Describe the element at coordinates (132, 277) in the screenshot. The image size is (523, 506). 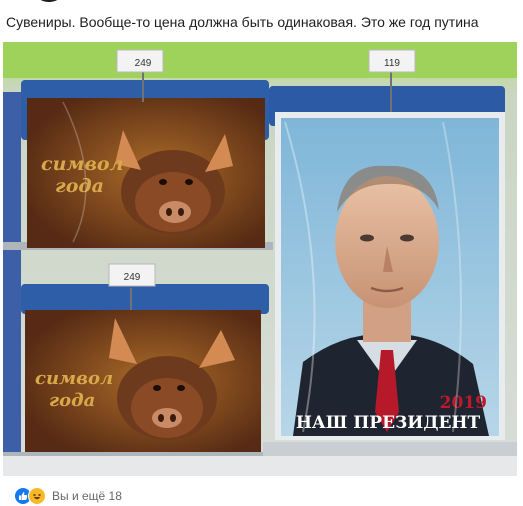
I see `price-bottom: 249` at that location.